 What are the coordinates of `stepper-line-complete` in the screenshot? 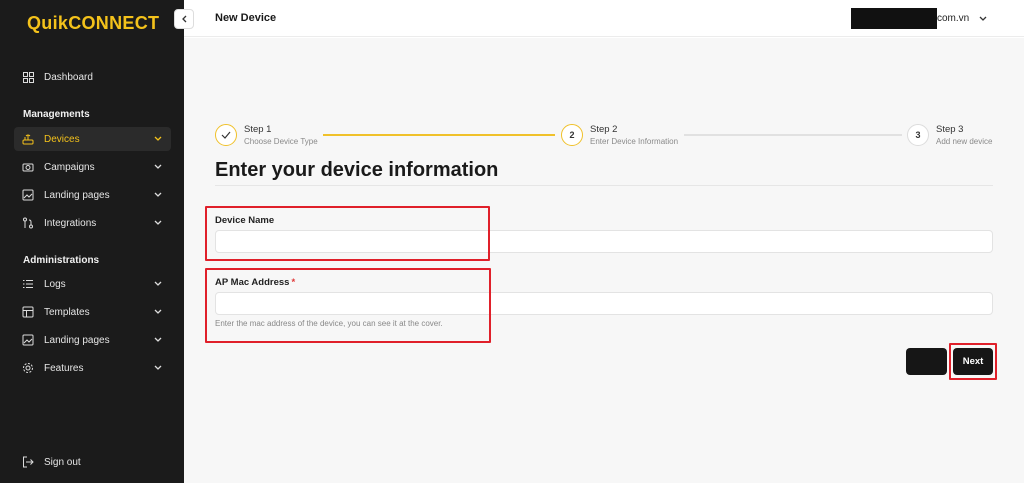 It's located at (439, 135).